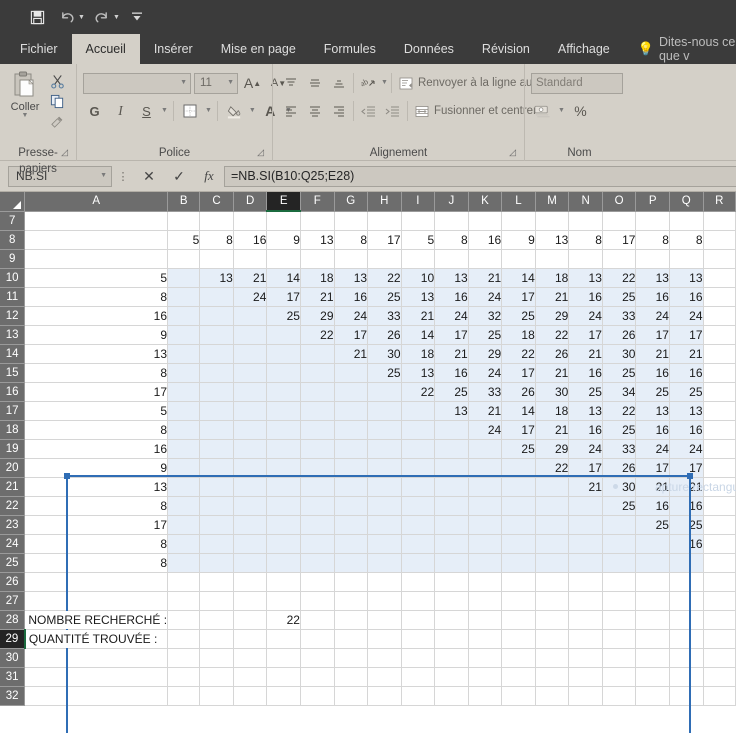 The width and height of the screenshot is (736, 741). Describe the element at coordinates (451, 658) in the screenshot. I see `cell-J30` at that location.